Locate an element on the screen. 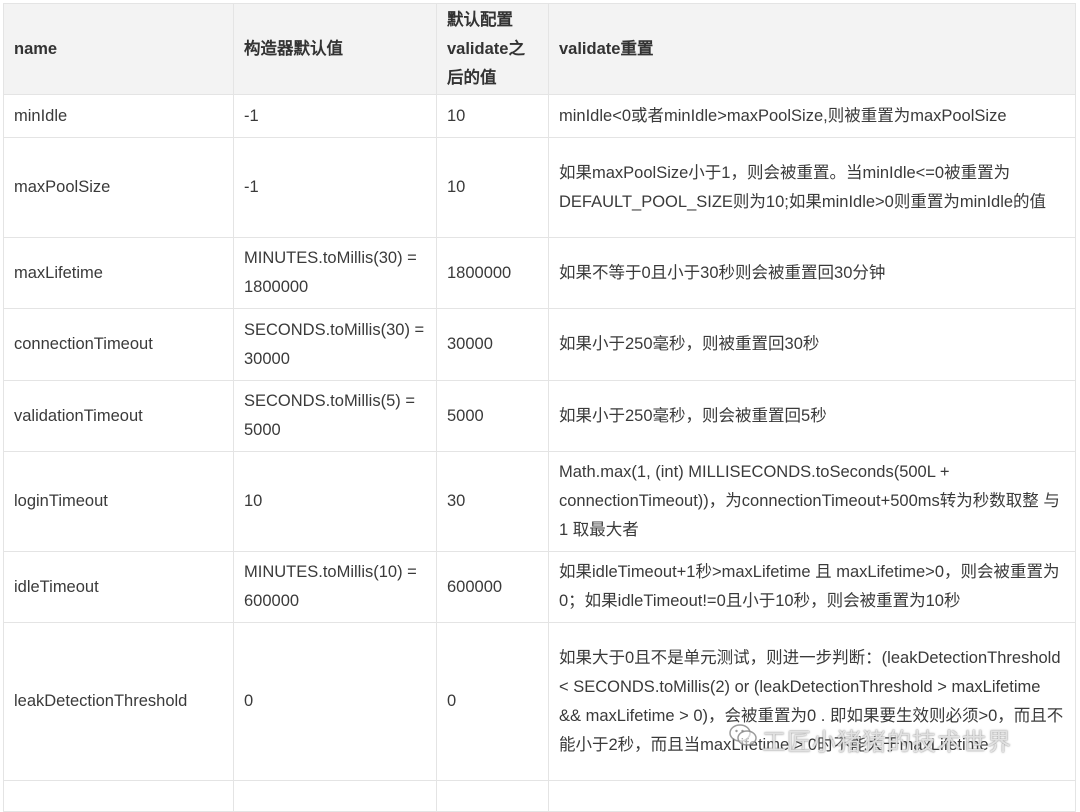 This screenshot has width=1080, height=812. cell-validate-reset: 如果小于250毫秒，则会被重置回5秒 is located at coordinates (812, 416).